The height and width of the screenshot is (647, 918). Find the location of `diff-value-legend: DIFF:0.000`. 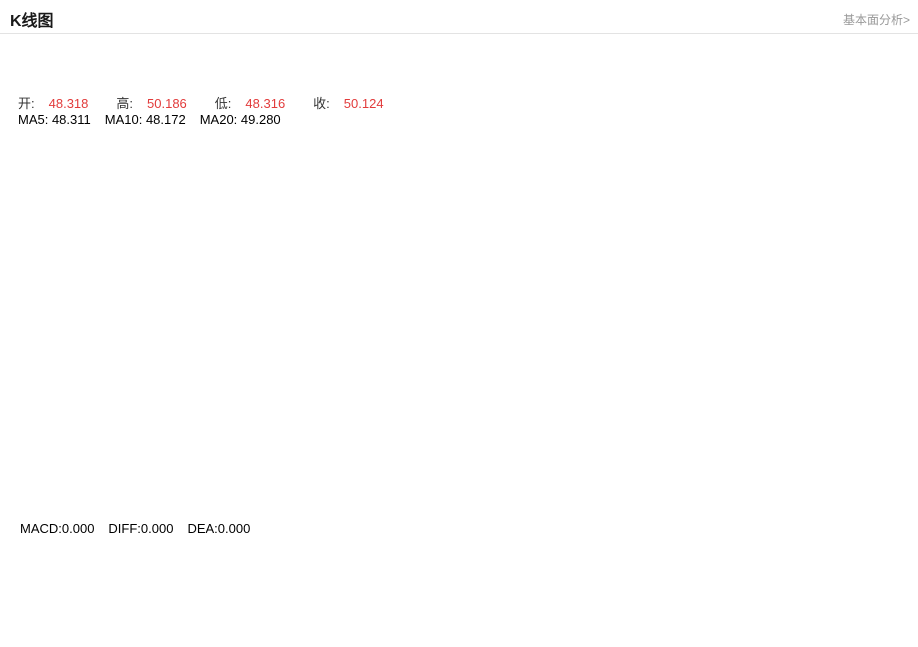

diff-value-legend: DIFF:0.000 is located at coordinates (141, 528).